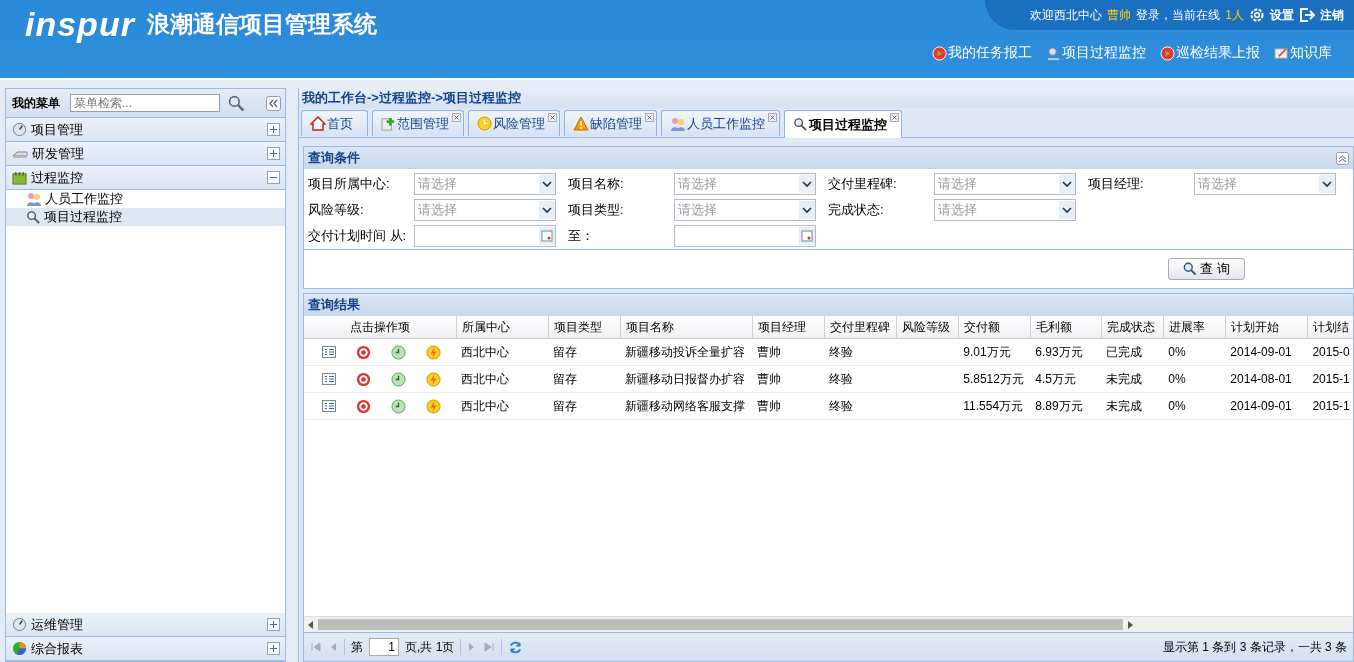  I want to click on nav-link: 我的任务报工, so click(982, 53).